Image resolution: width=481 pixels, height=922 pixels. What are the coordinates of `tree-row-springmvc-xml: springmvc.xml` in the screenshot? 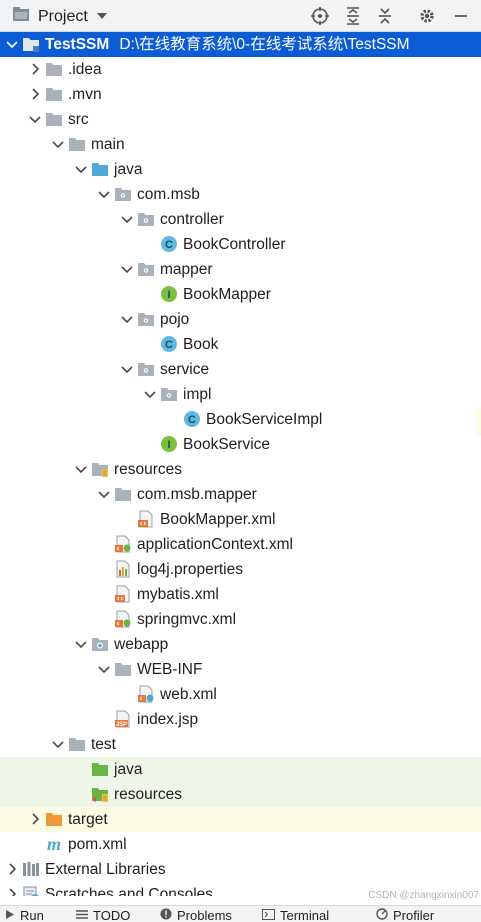 It's located at (240, 619).